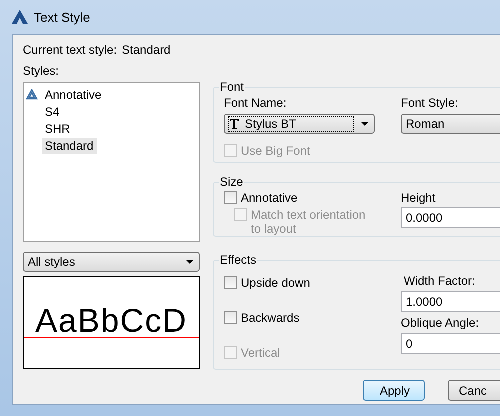 The width and height of the screenshot is (500, 416). I want to click on font-style-dropdown: Roman, so click(450, 124).